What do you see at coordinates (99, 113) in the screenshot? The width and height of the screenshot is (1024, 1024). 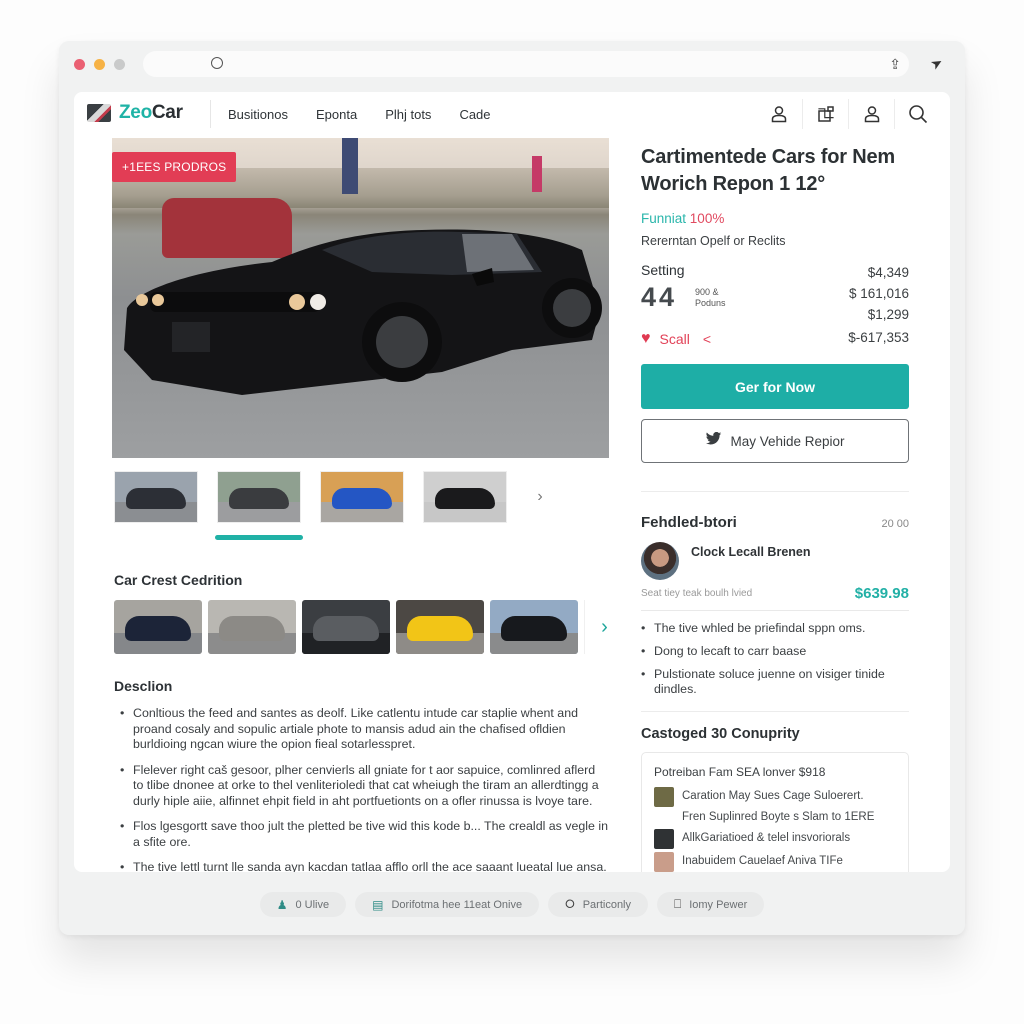 I see `logo-icon` at bounding box center [99, 113].